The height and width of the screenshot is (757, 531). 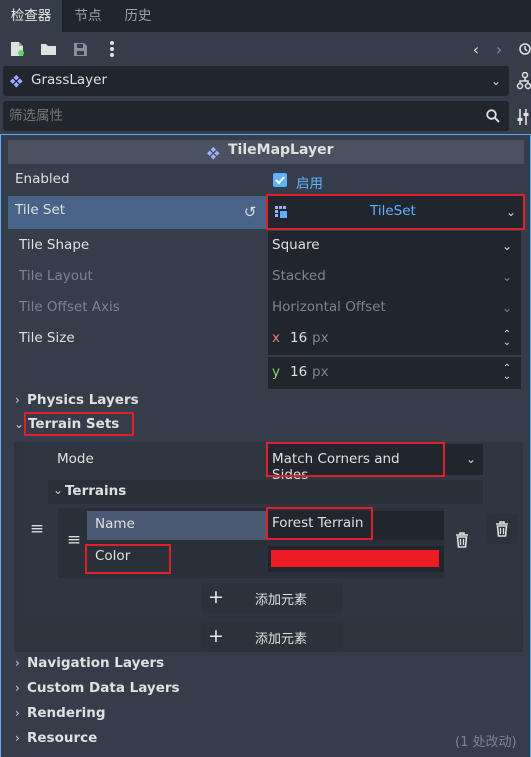 What do you see at coordinates (266, 665) in the screenshot?
I see `section-navigation-layers: › Navigation Layers` at bounding box center [266, 665].